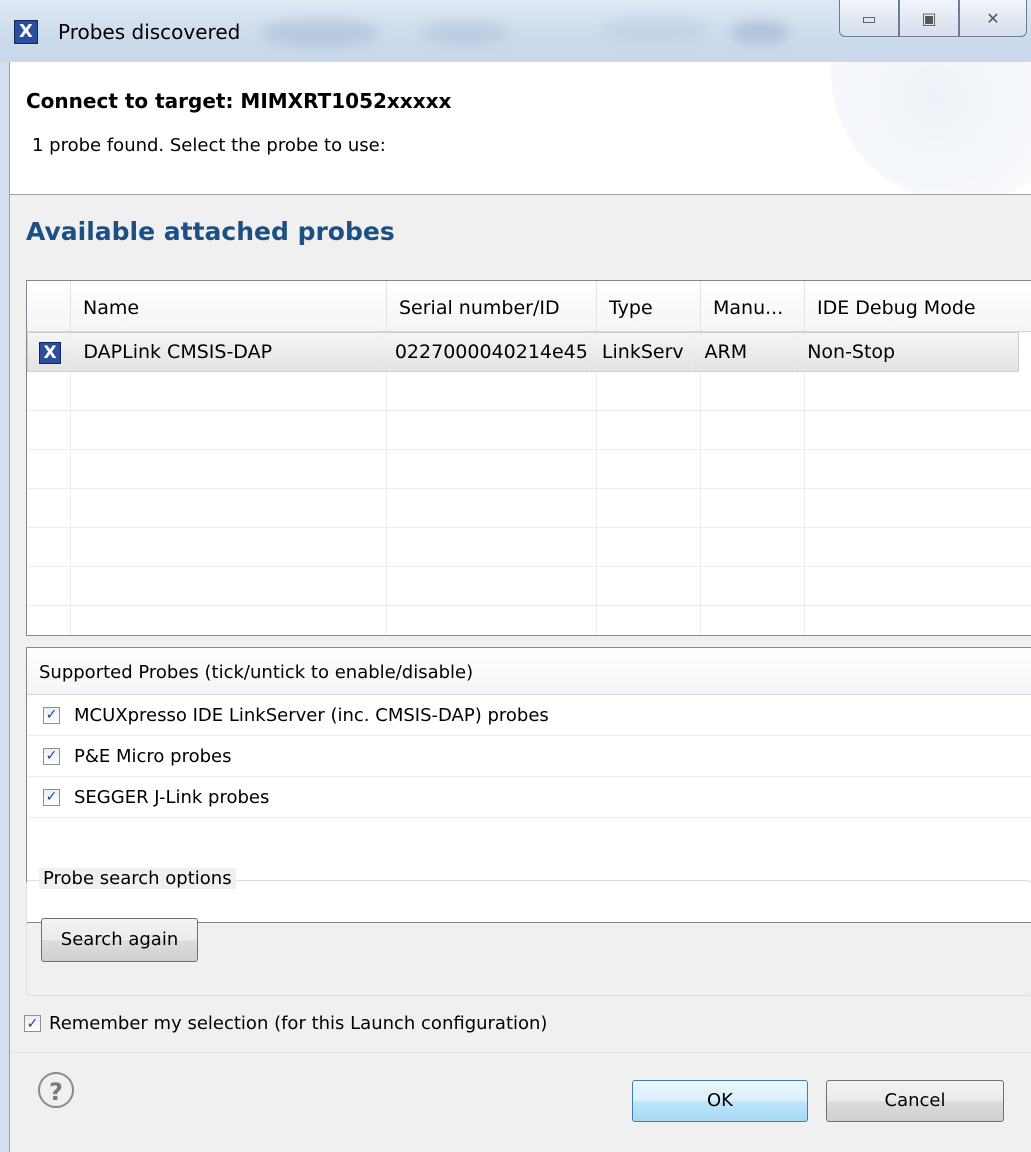  What do you see at coordinates (529, 756) in the screenshot?
I see `supported-probe-item-pemicro: ✓ P&E Micro probes` at bounding box center [529, 756].